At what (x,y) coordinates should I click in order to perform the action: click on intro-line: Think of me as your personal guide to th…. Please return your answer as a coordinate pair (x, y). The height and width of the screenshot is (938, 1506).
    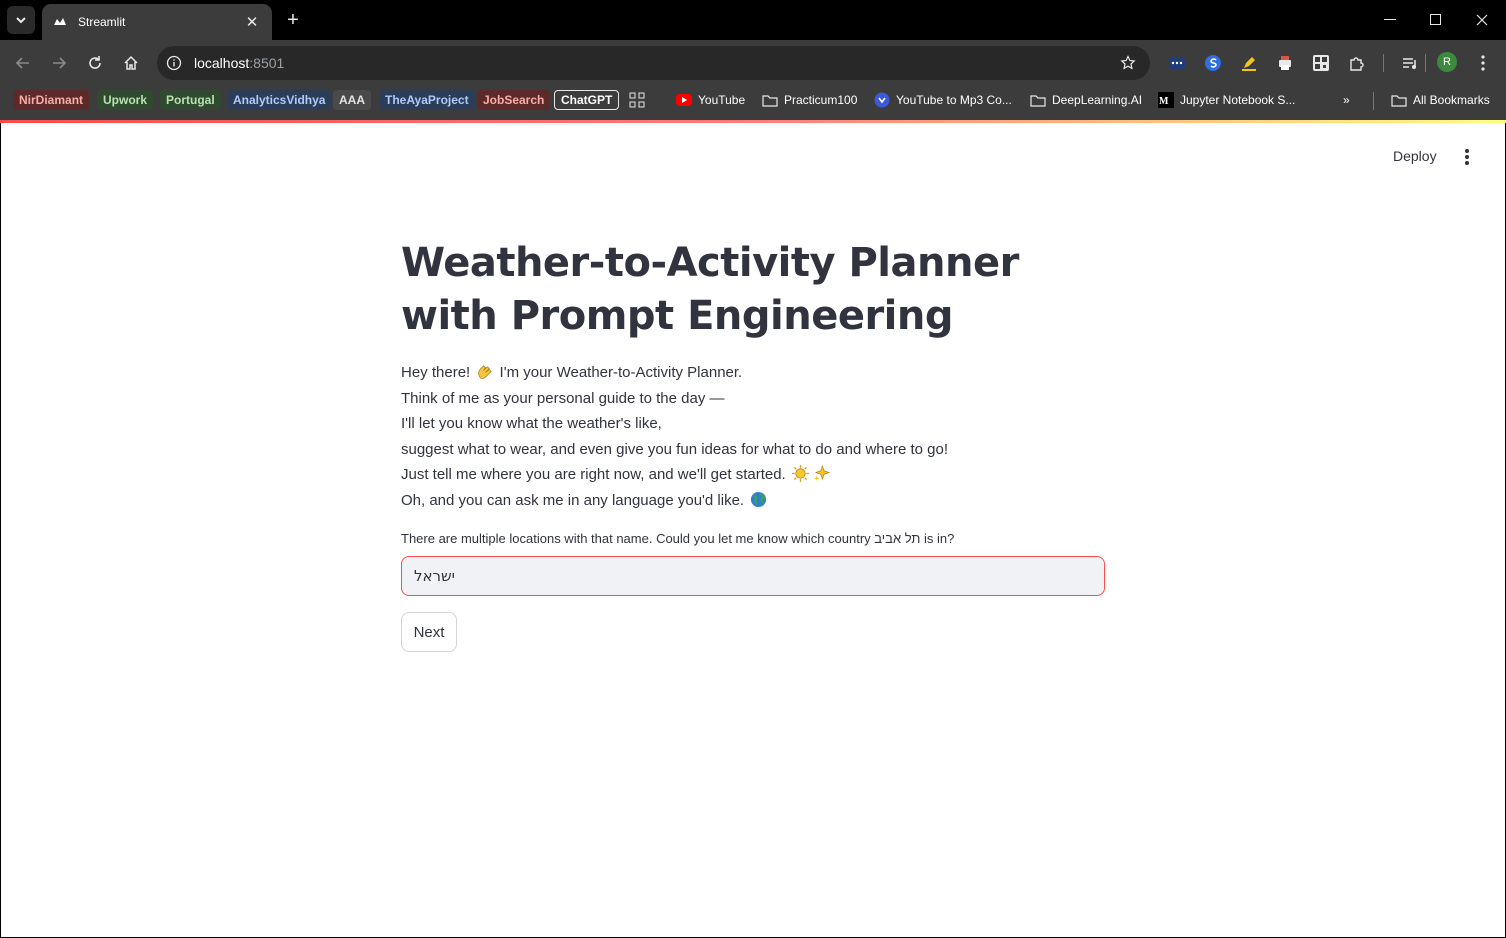
    Looking at the image, I should click on (563, 398).